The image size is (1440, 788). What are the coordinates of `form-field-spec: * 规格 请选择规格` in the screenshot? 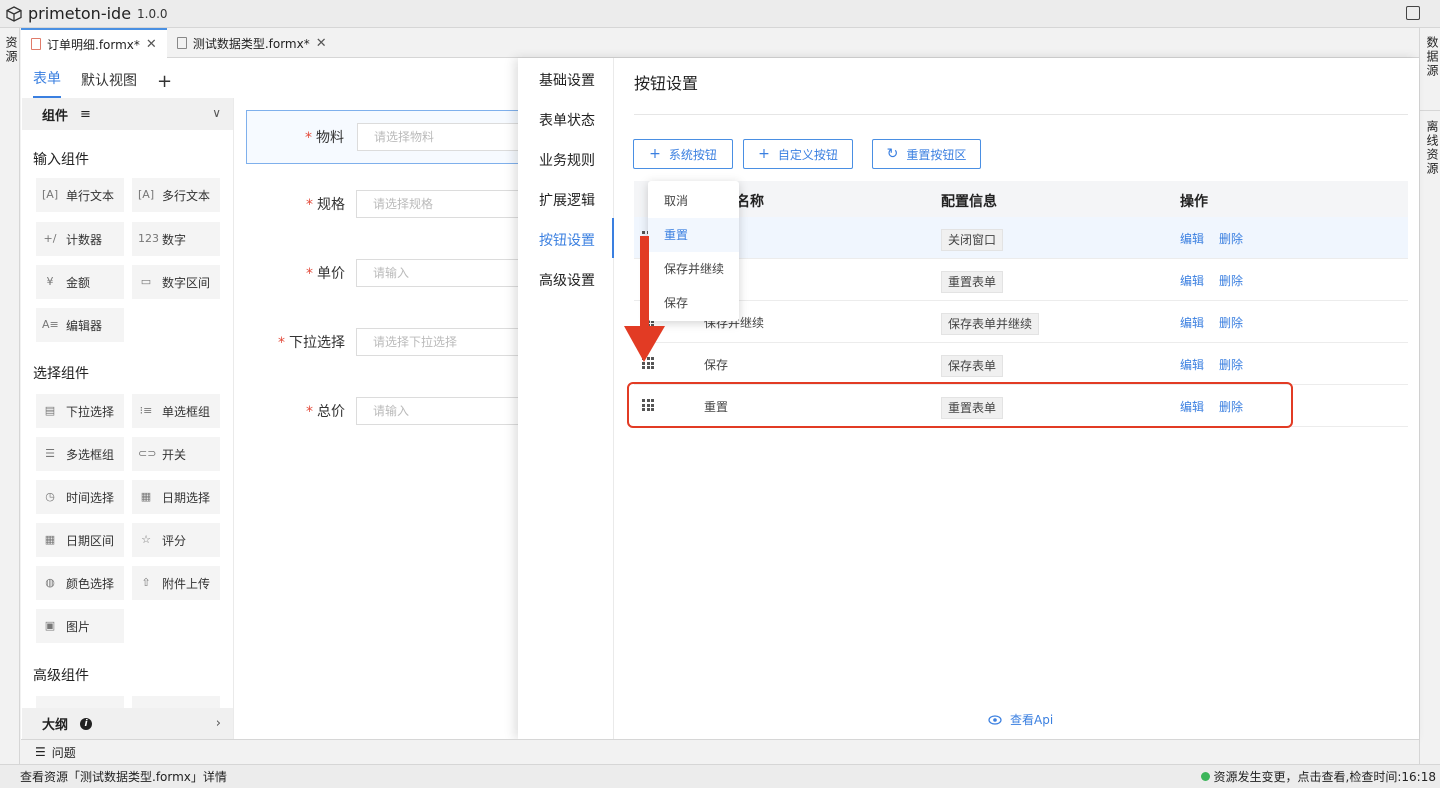 It's located at (386, 205).